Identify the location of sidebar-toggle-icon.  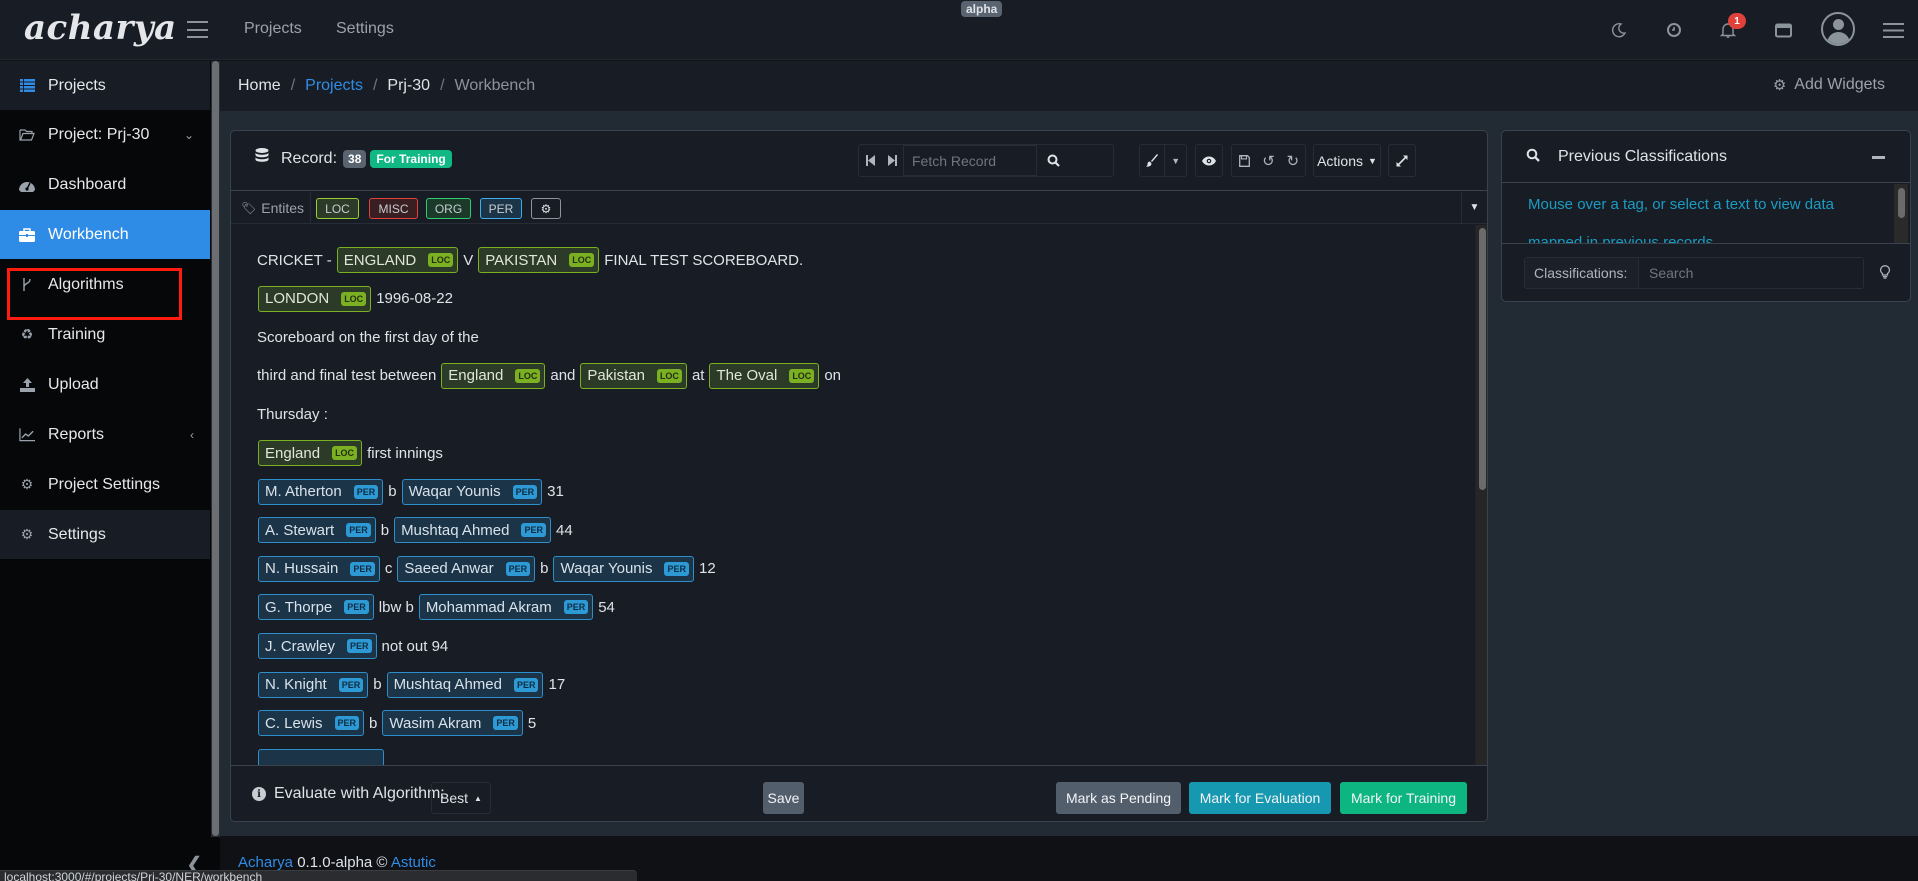
(197, 29).